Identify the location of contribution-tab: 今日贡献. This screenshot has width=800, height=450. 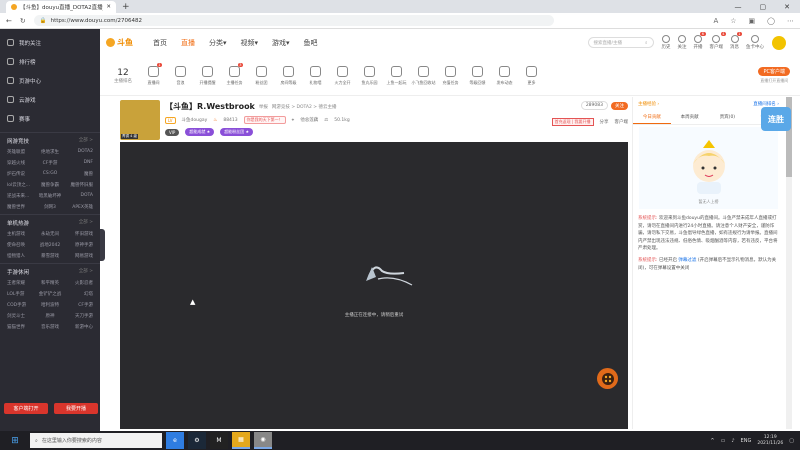
(652, 117).